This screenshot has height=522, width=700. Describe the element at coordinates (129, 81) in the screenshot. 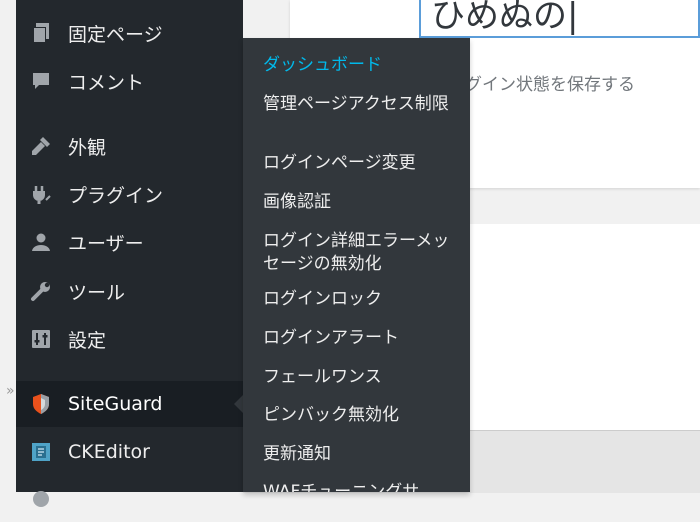

I see `sidebar-item-comments: コメント` at that location.